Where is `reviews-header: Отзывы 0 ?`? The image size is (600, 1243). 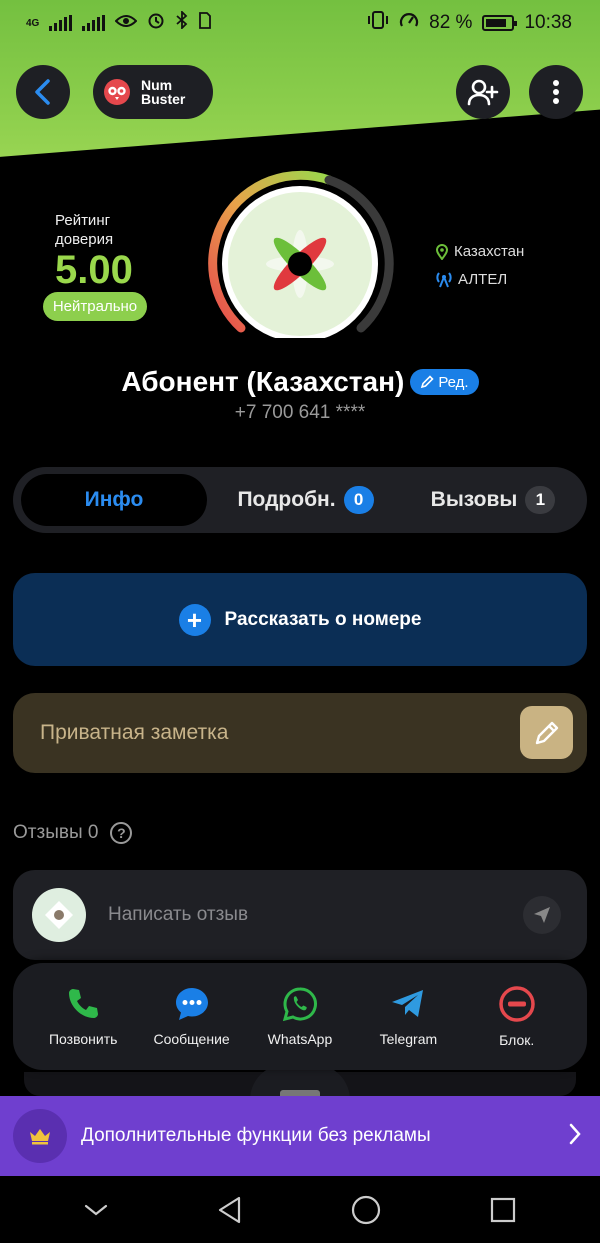 reviews-header: Отзывы 0 ? is located at coordinates (73, 833).